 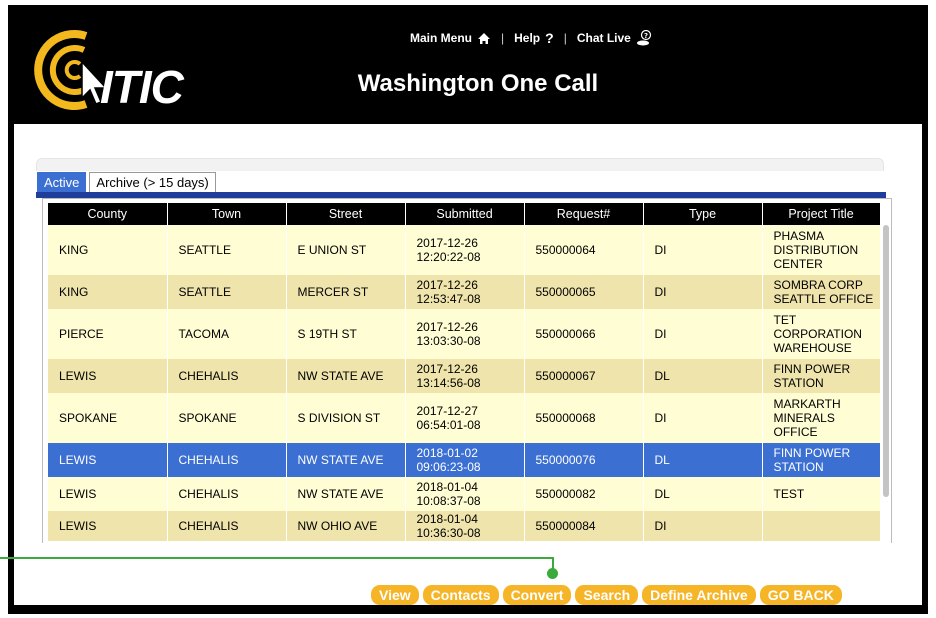 I want to click on view-button: View, so click(x=395, y=595).